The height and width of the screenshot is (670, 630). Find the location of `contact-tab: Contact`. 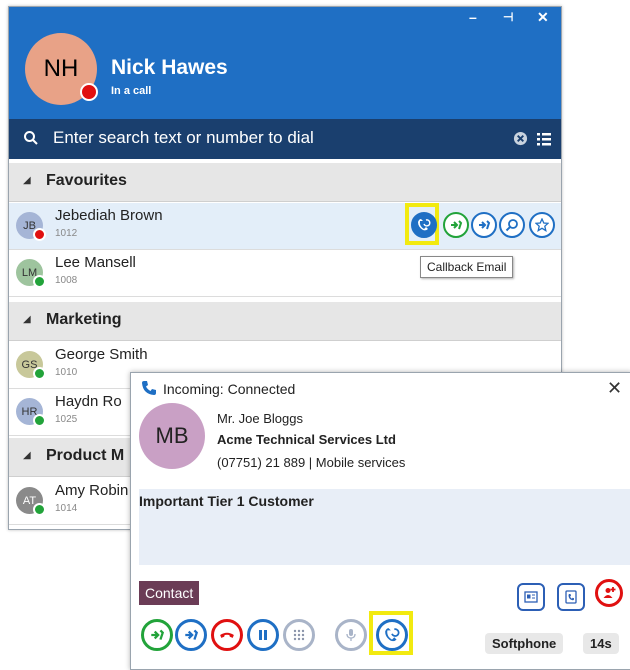

contact-tab: Contact is located at coordinates (169, 593).